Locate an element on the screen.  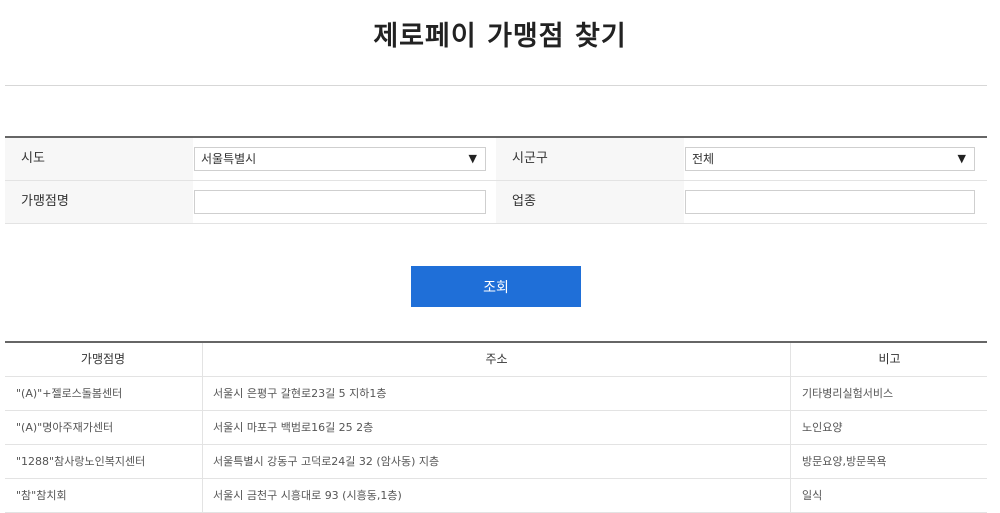
sigungu-label: 시군구 is located at coordinates (590, 159).